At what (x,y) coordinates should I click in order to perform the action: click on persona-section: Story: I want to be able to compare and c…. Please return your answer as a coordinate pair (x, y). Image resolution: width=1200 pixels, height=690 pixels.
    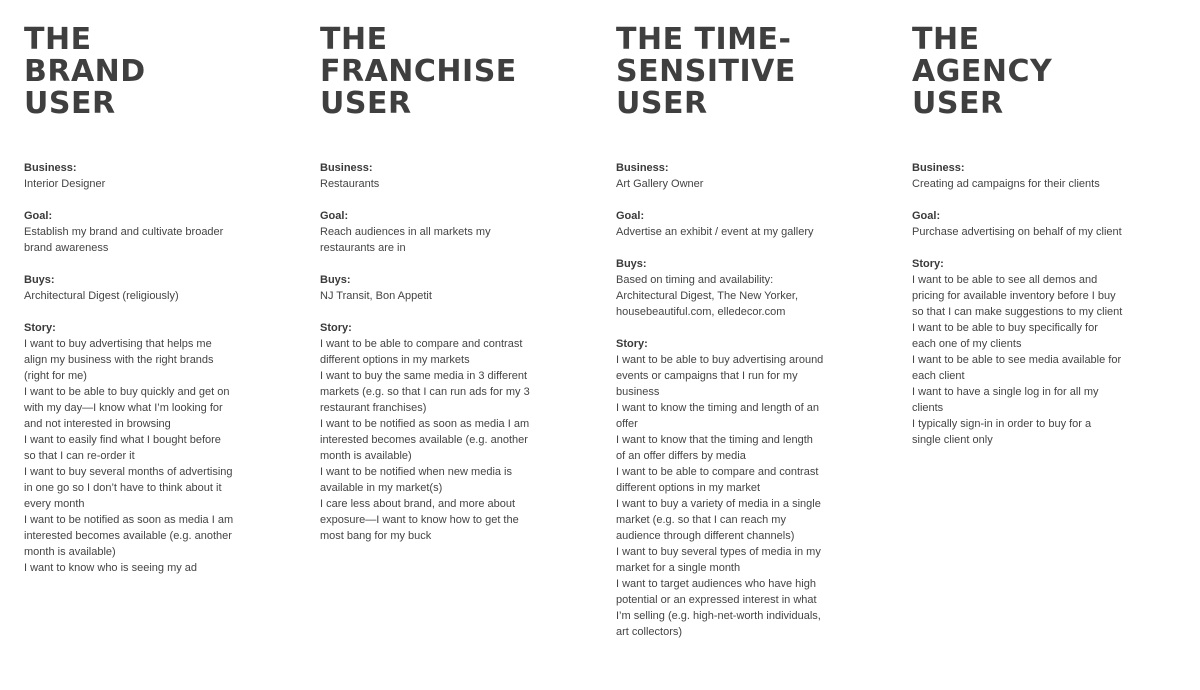
    Looking at the image, I should click on (436, 432).